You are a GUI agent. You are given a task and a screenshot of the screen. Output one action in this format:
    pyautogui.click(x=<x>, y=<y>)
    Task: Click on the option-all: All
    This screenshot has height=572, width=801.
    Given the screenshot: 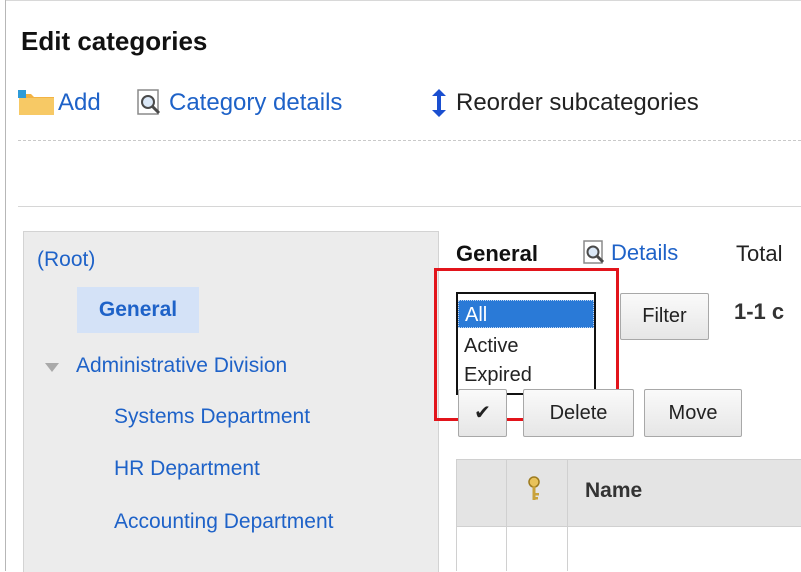 What is the action you would take?
    pyautogui.click(x=526, y=314)
    